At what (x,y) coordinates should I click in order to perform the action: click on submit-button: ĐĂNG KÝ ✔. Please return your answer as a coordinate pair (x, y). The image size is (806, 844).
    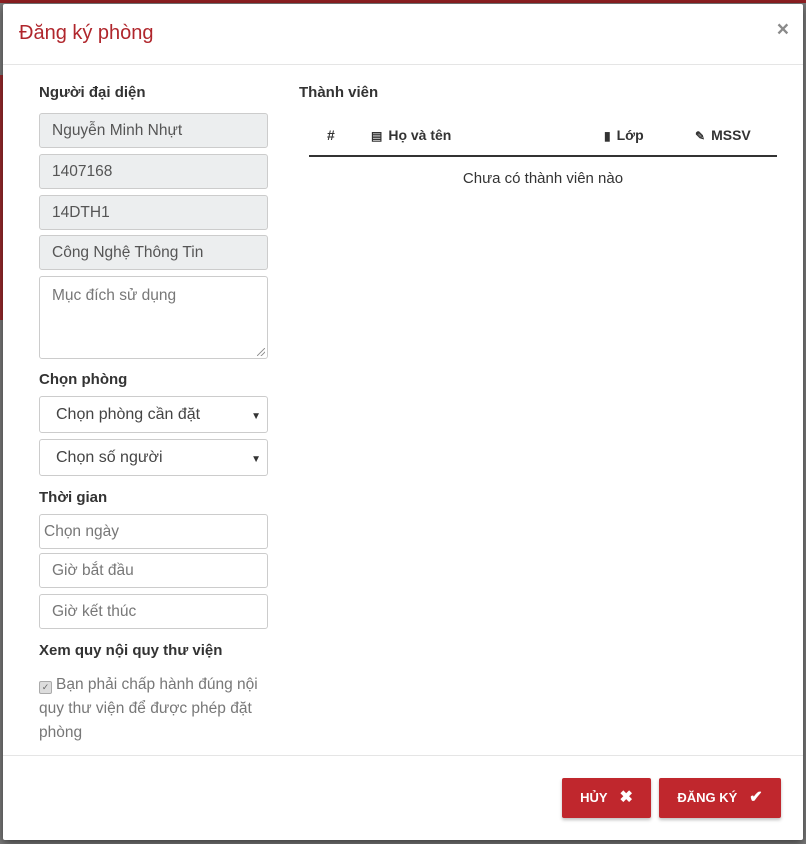
    Looking at the image, I should click on (720, 798).